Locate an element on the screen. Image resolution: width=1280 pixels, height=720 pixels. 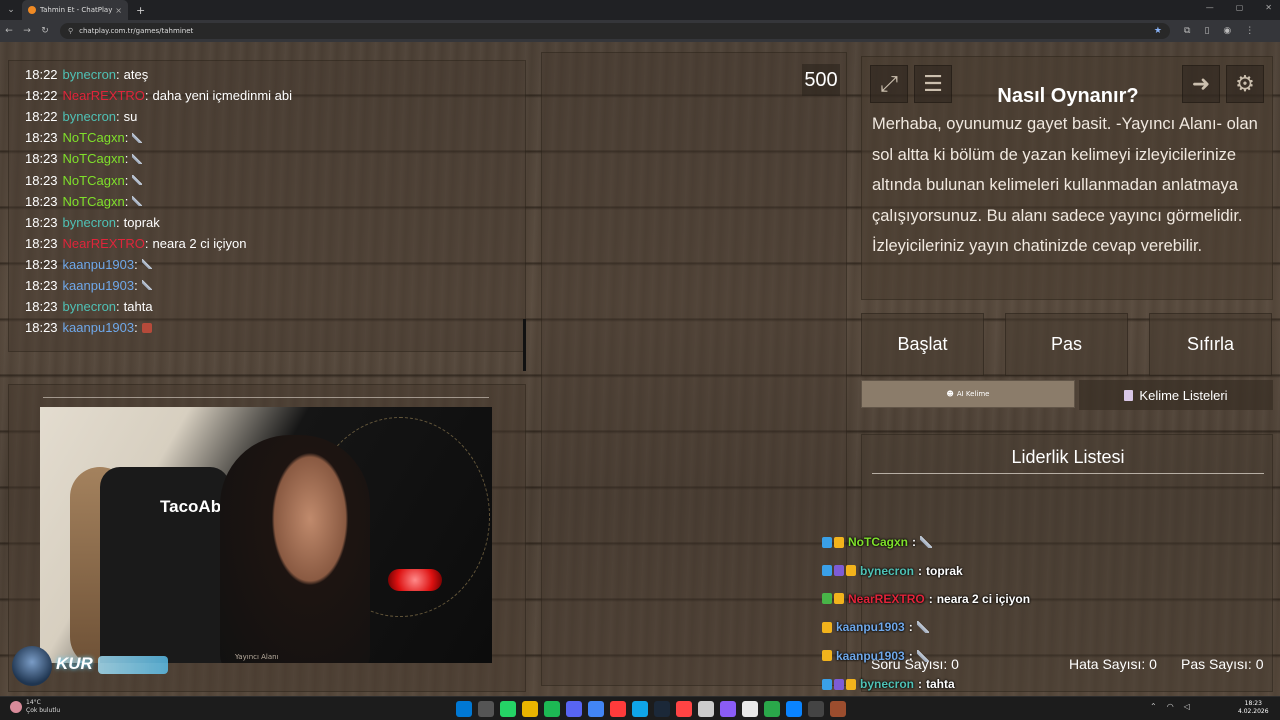
robot-icon: ☻ is located at coordinates (950, 394).